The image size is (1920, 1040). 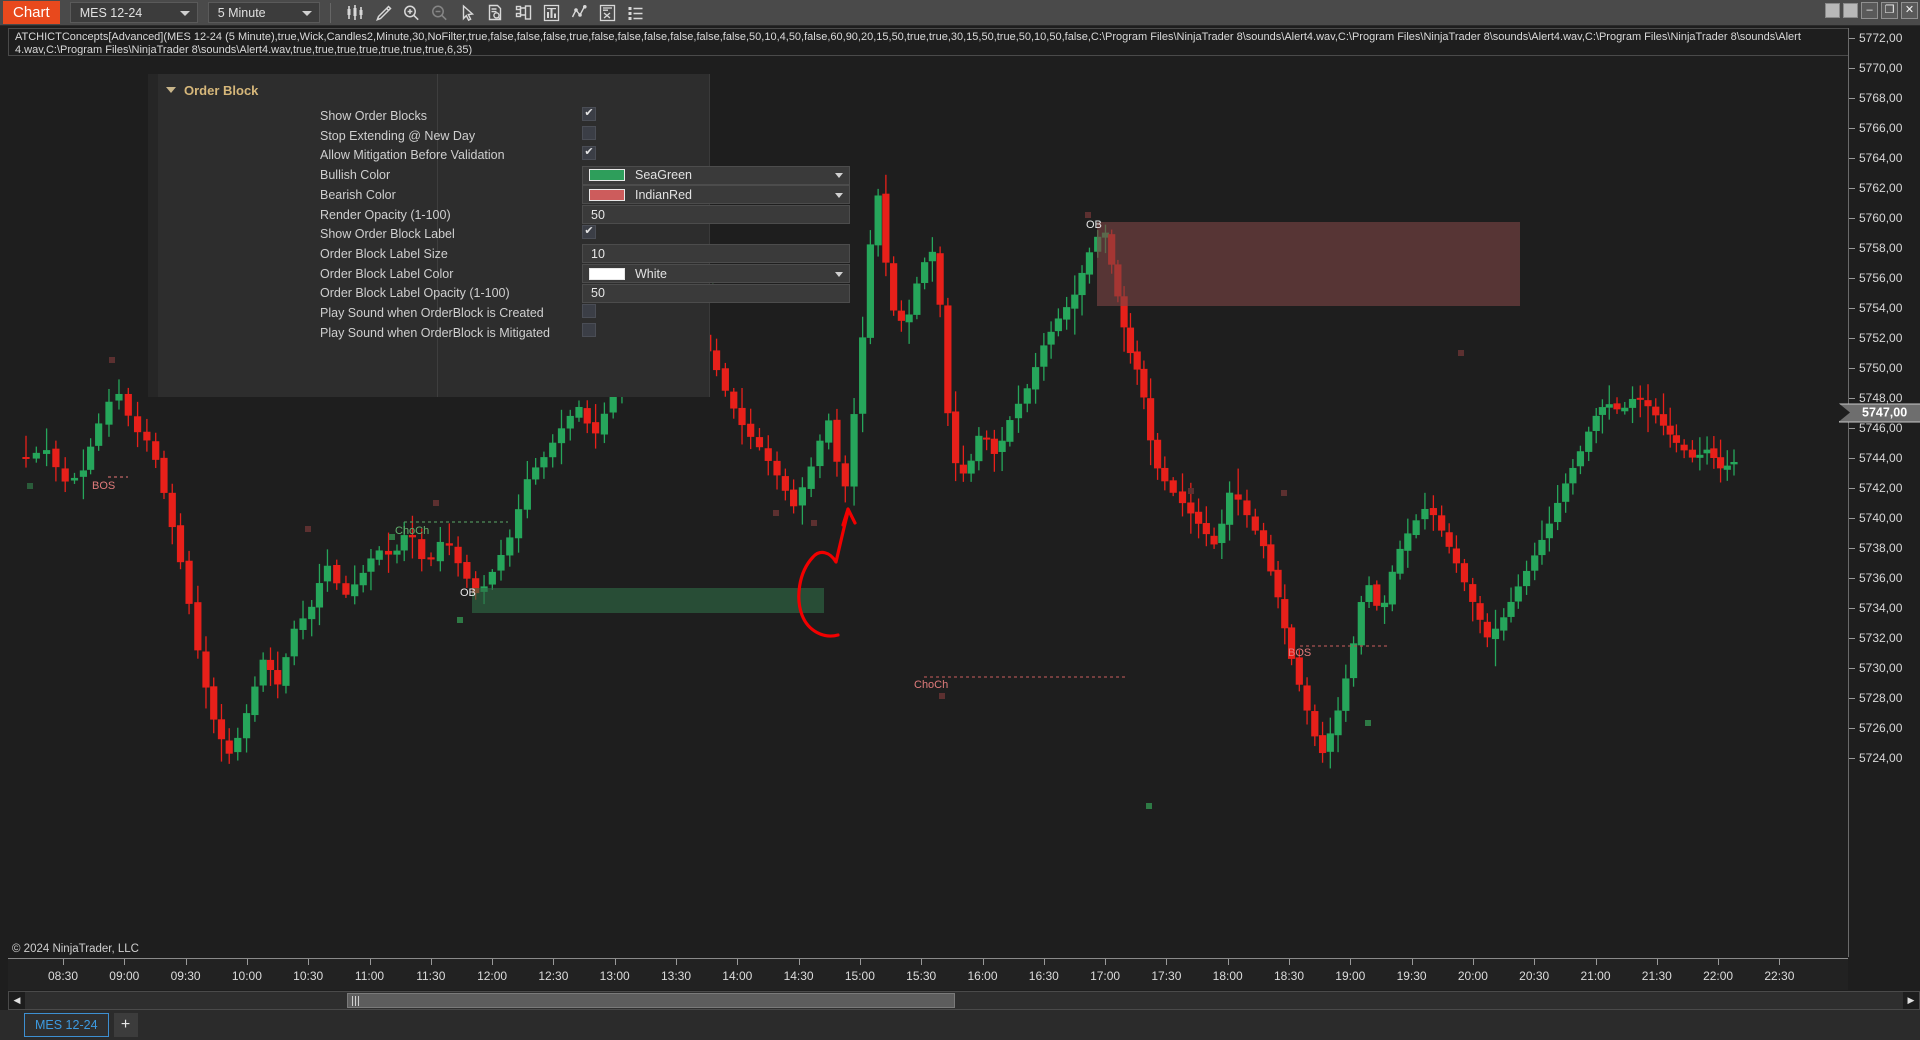 What do you see at coordinates (467, 12) in the screenshot?
I see `cursor-pointer-icon` at bounding box center [467, 12].